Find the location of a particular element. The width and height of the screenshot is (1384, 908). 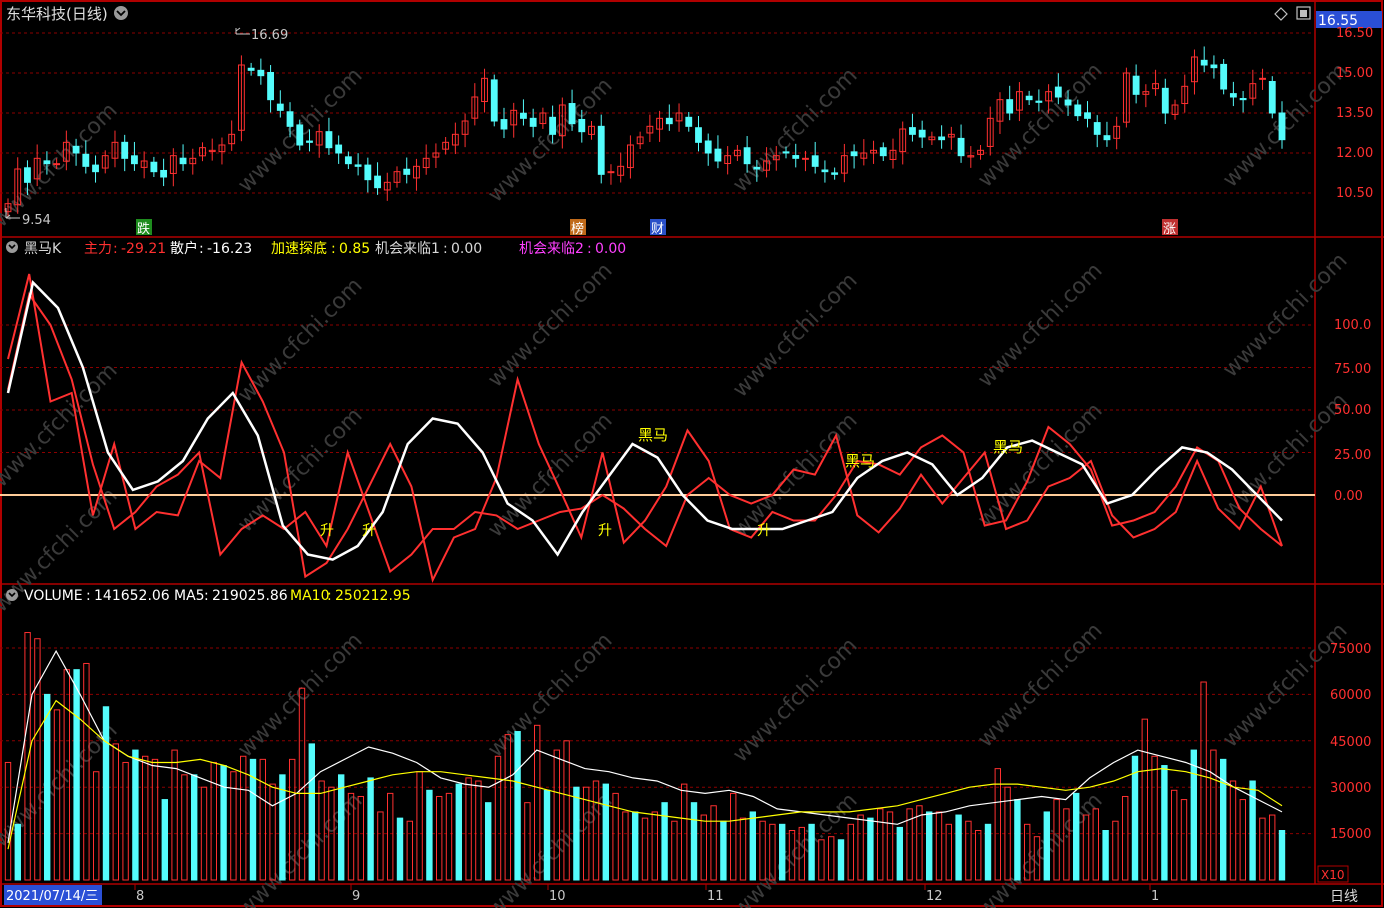

month-tick: 10 is located at coordinates (557, 896).